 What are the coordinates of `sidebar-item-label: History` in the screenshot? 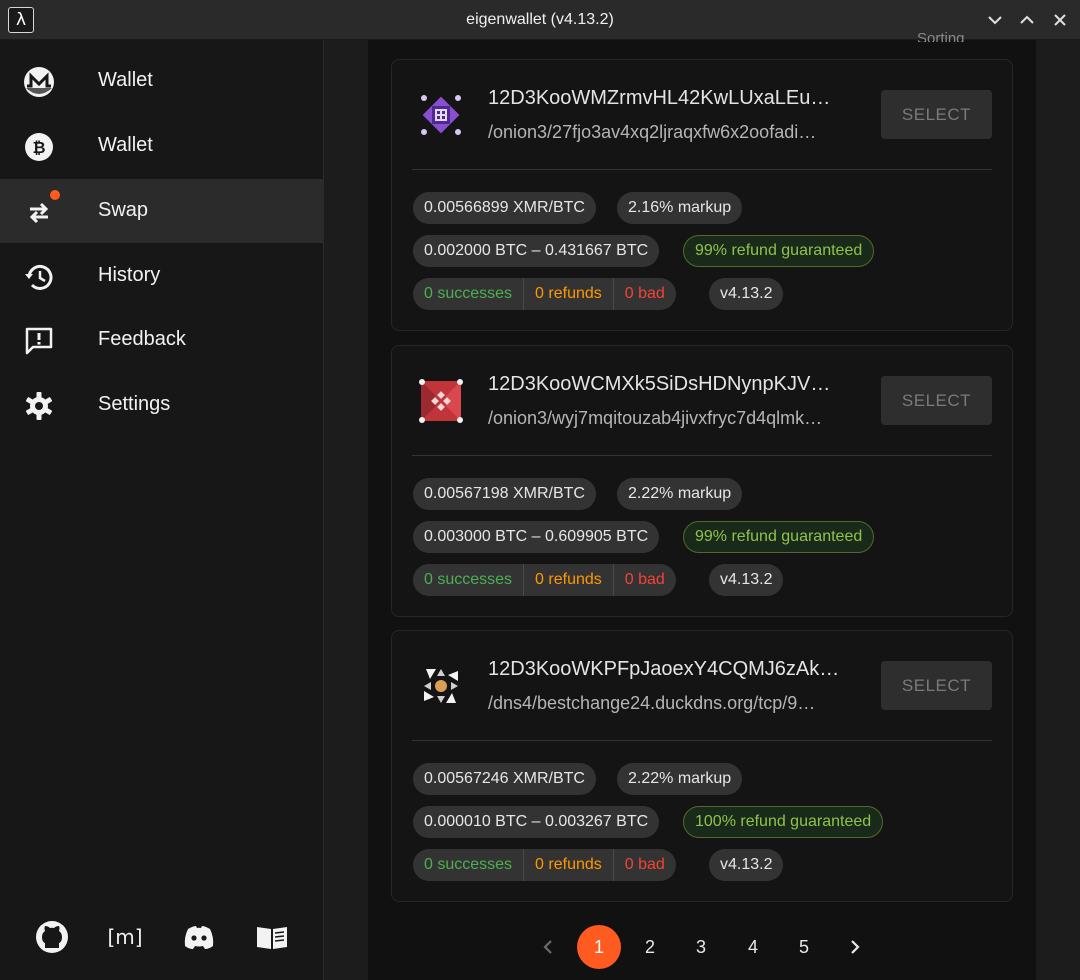 It's located at (129, 275).